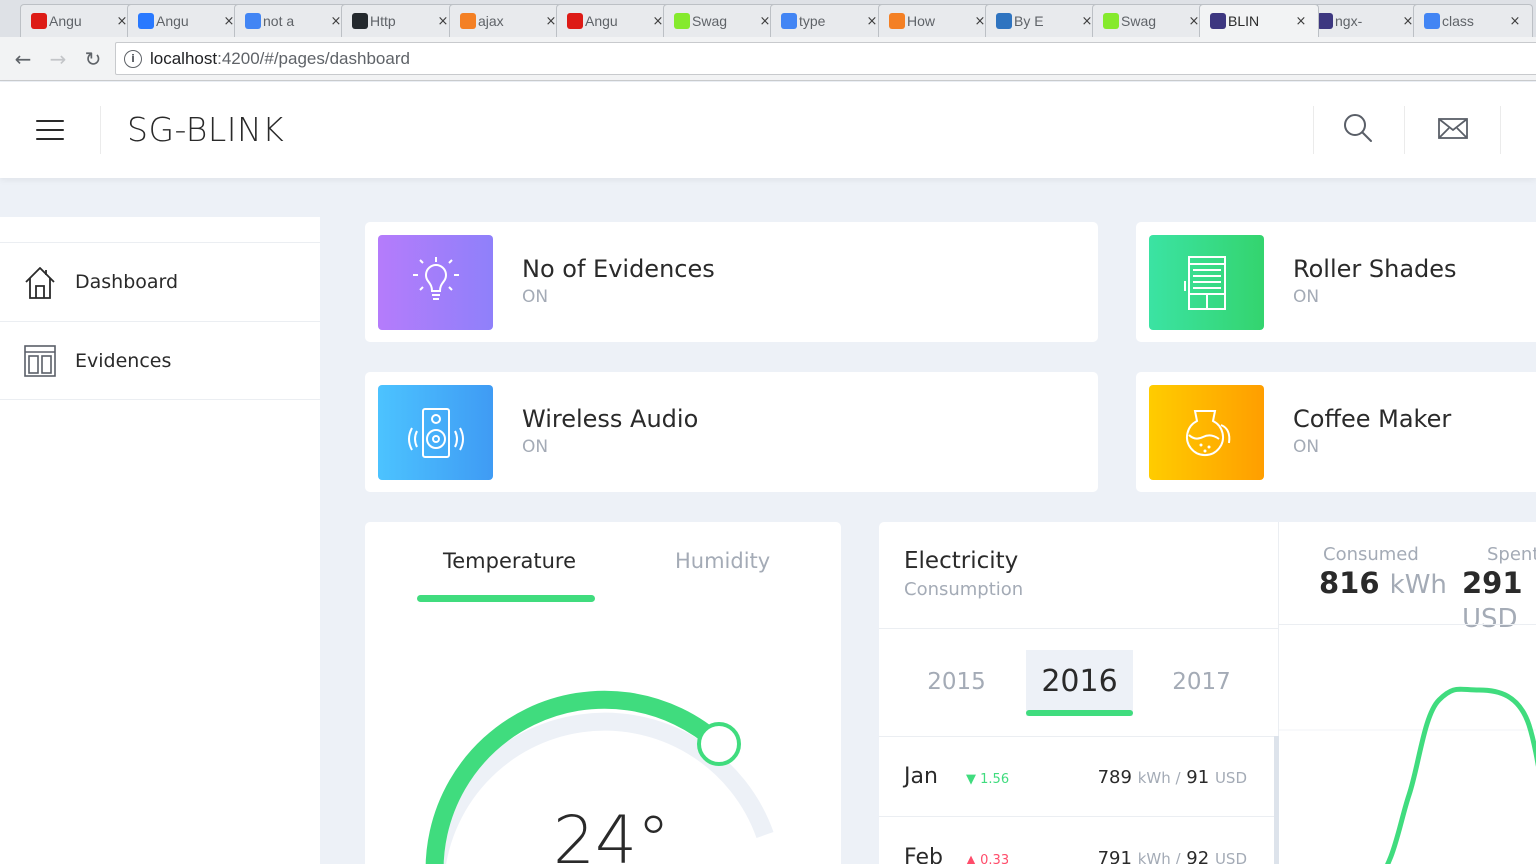  What do you see at coordinates (58, 59) in the screenshot?
I see `forward-arrow-icon: →` at bounding box center [58, 59].